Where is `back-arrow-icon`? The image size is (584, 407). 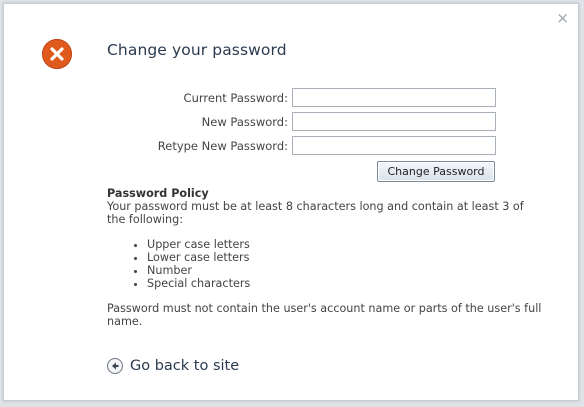 back-arrow-icon is located at coordinates (115, 366).